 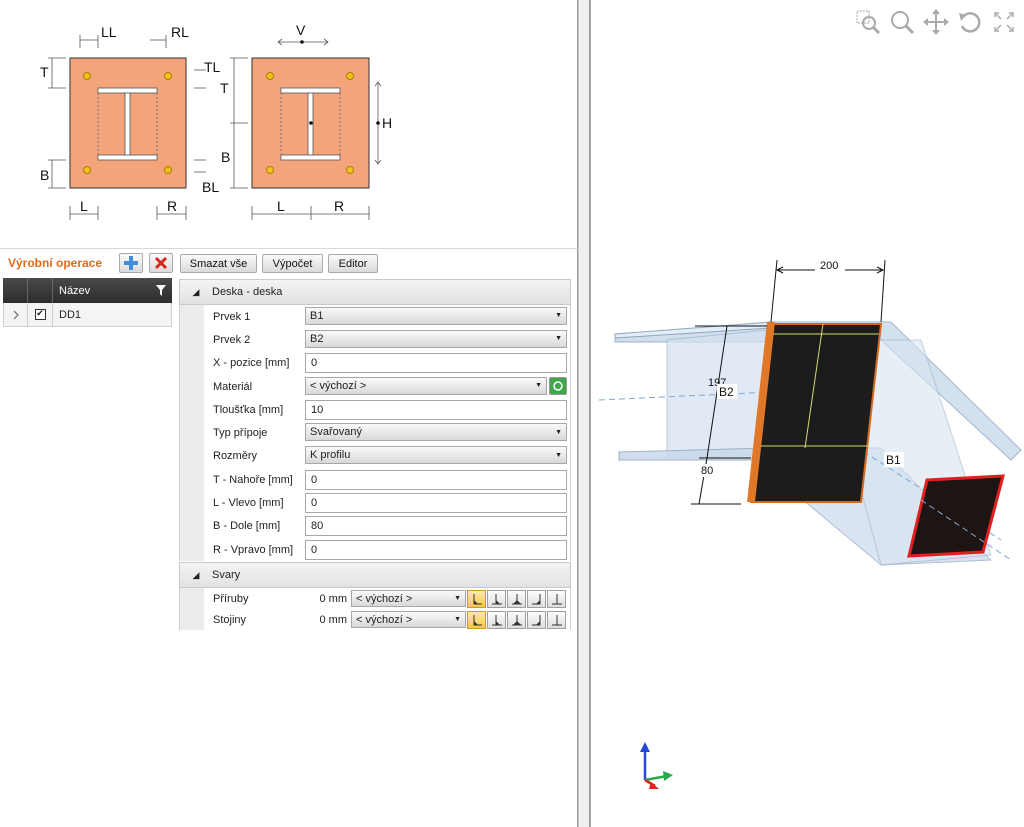 I want to click on label-v: V, so click(x=301, y=30).